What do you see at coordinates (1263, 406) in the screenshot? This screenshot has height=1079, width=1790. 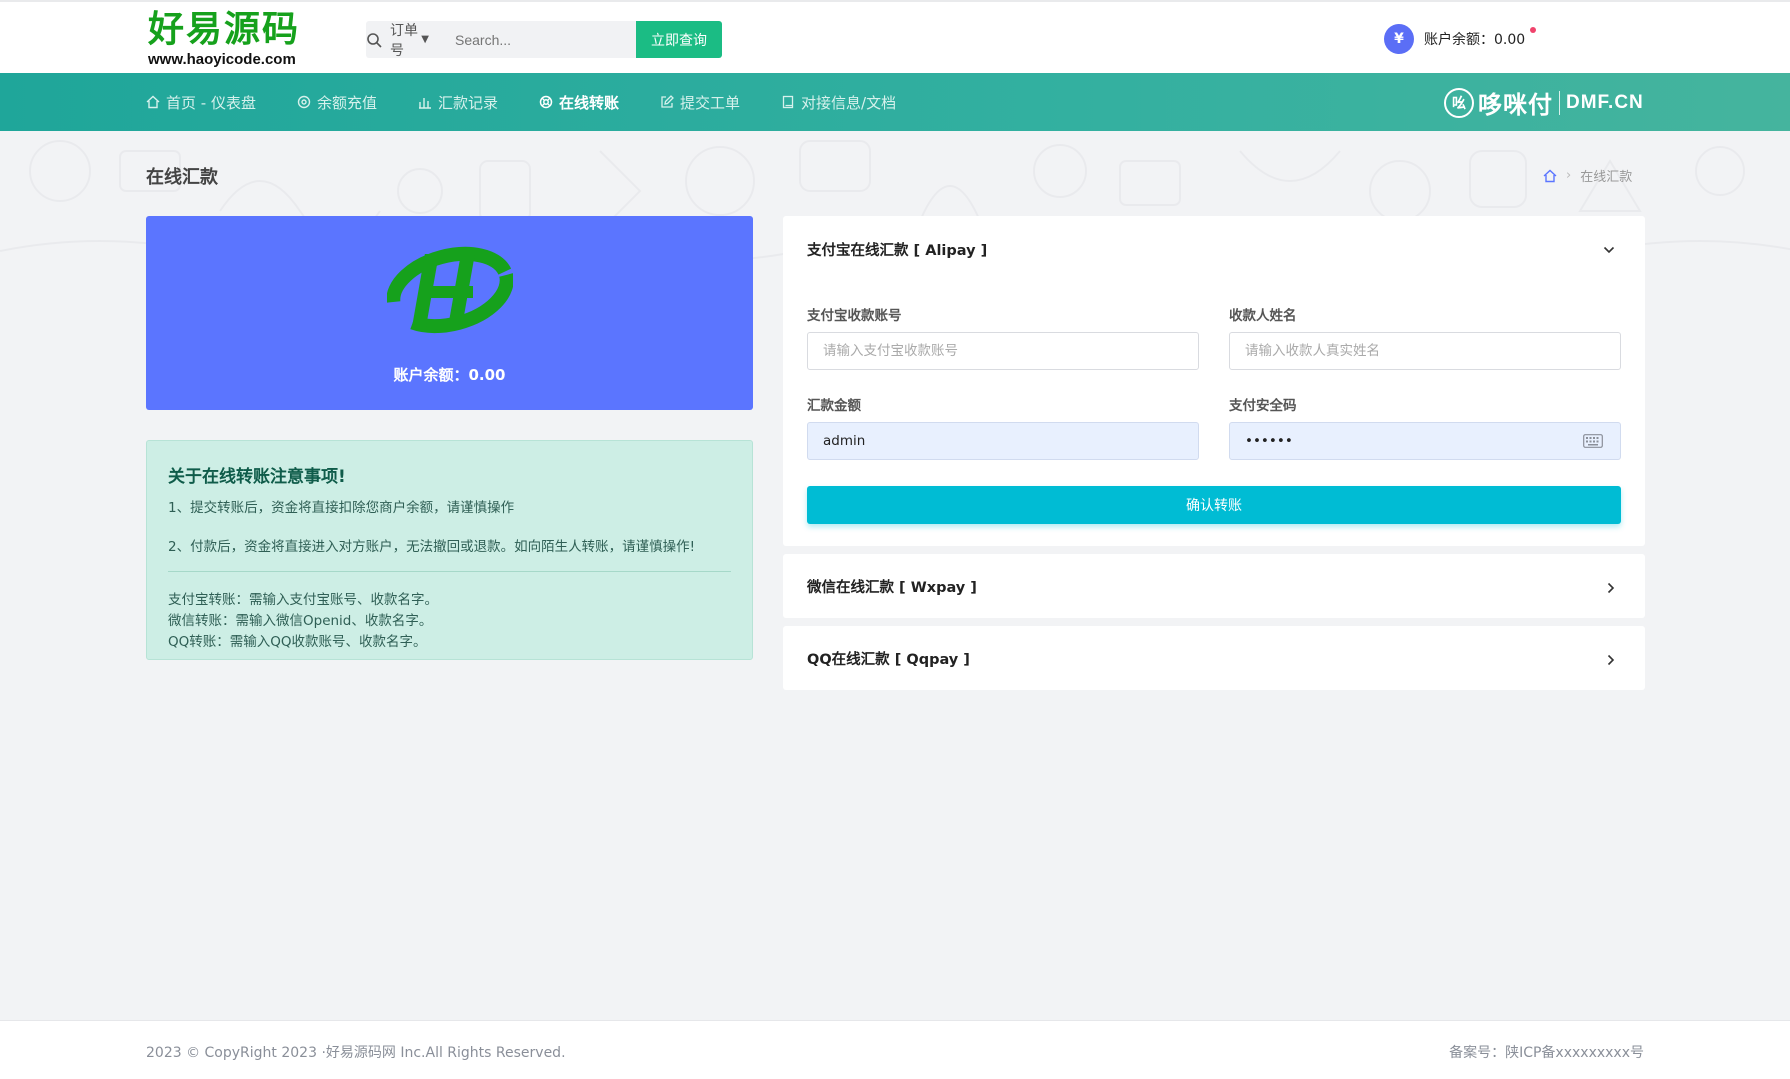 I see `security-pin-label: 支付安全码` at bounding box center [1263, 406].